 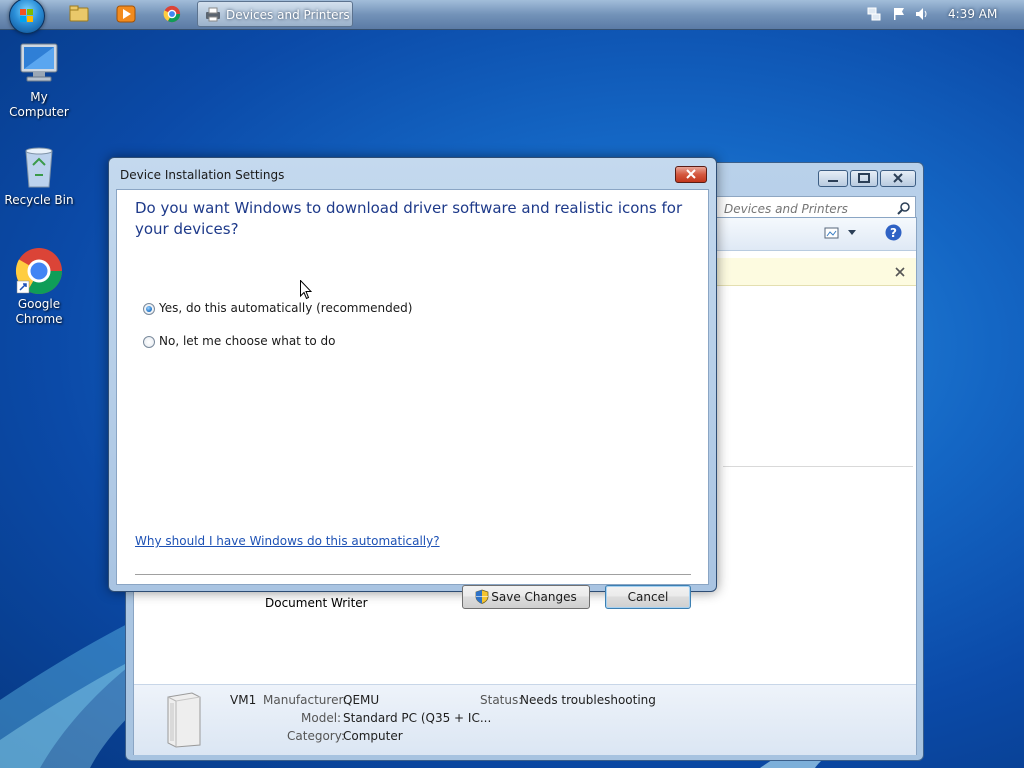 What do you see at coordinates (39, 167) in the screenshot?
I see `recycle-bin-icon` at bounding box center [39, 167].